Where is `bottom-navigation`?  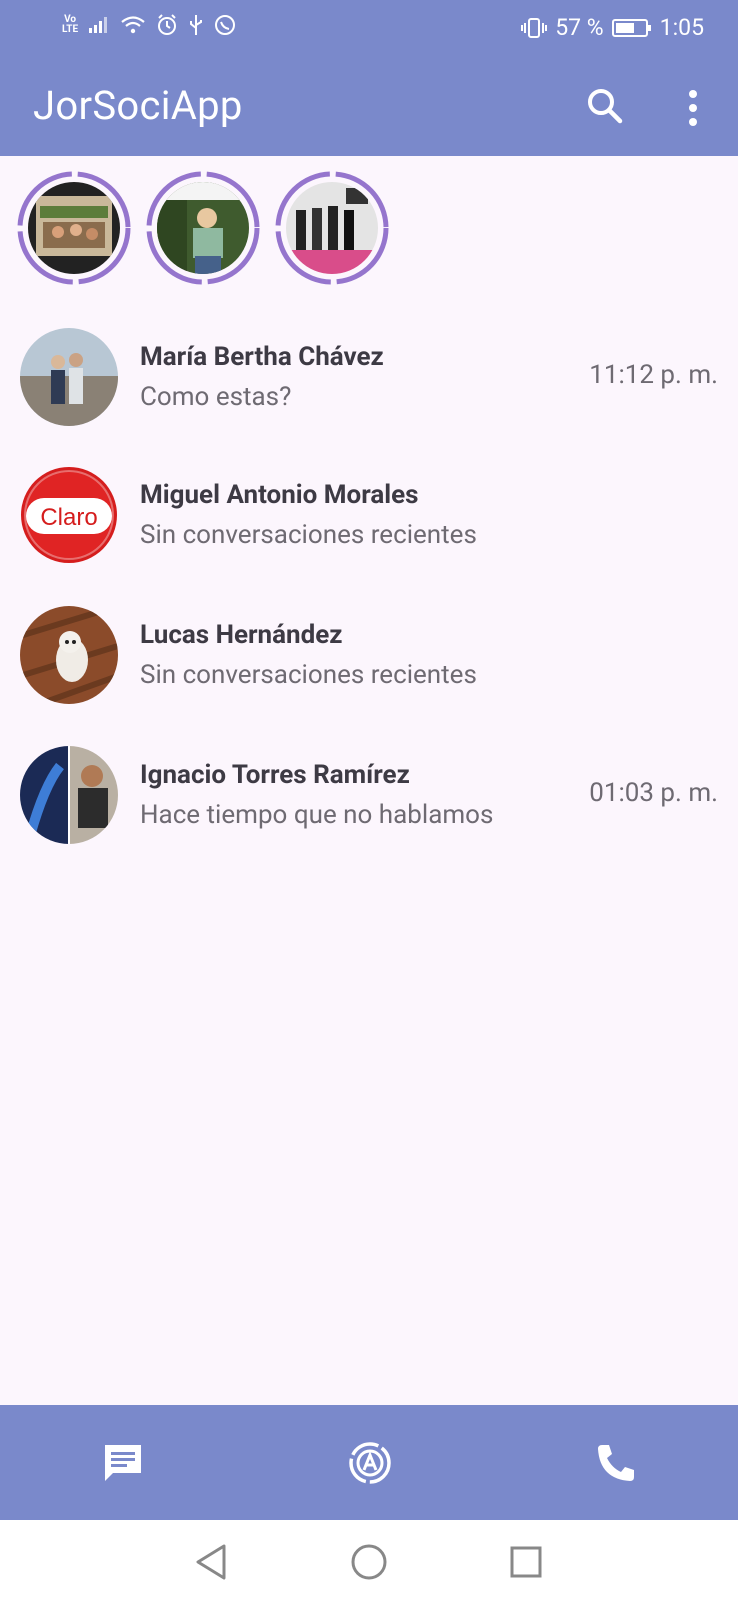 bottom-navigation is located at coordinates (369, 1462).